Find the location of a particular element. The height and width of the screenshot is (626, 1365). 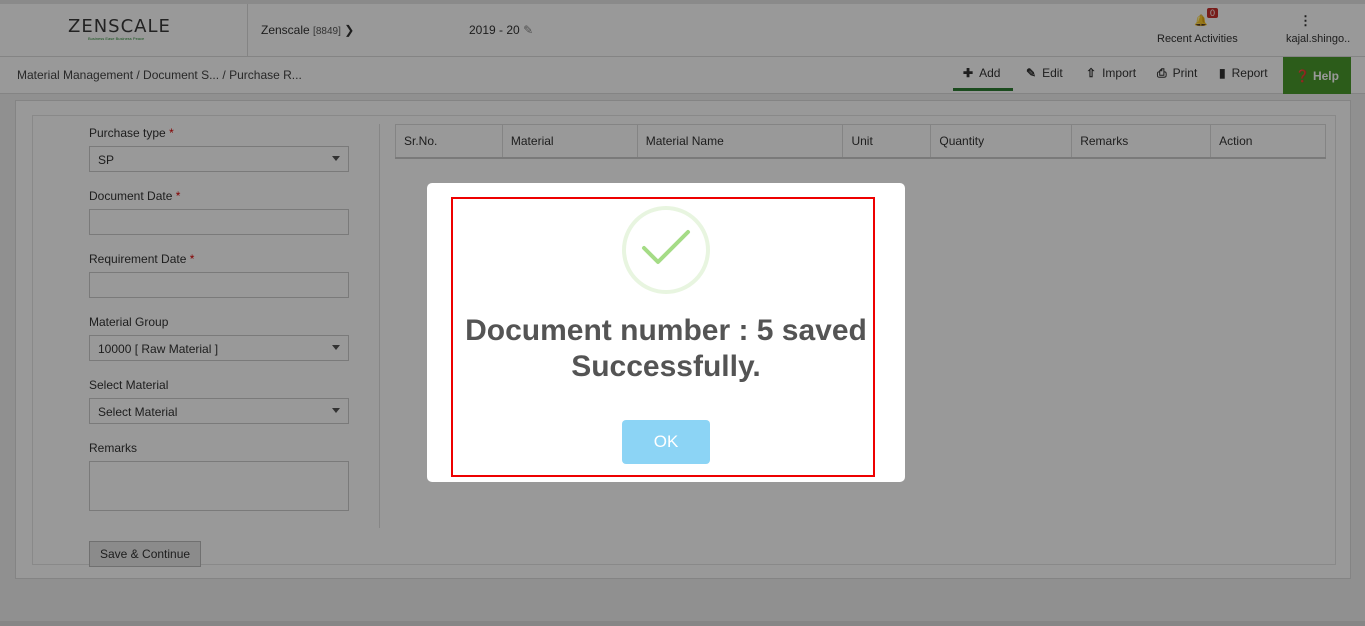

success-message-line2: Successfully. is located at coordinates (666, 366).